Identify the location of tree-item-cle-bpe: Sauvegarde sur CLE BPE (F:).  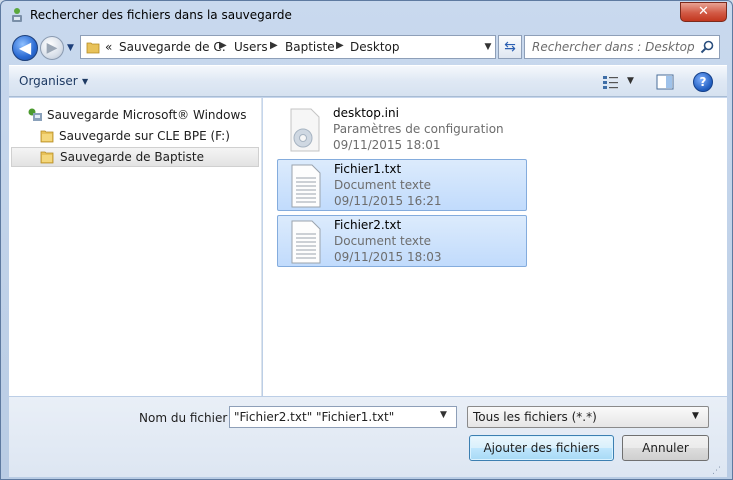
(148, 137).